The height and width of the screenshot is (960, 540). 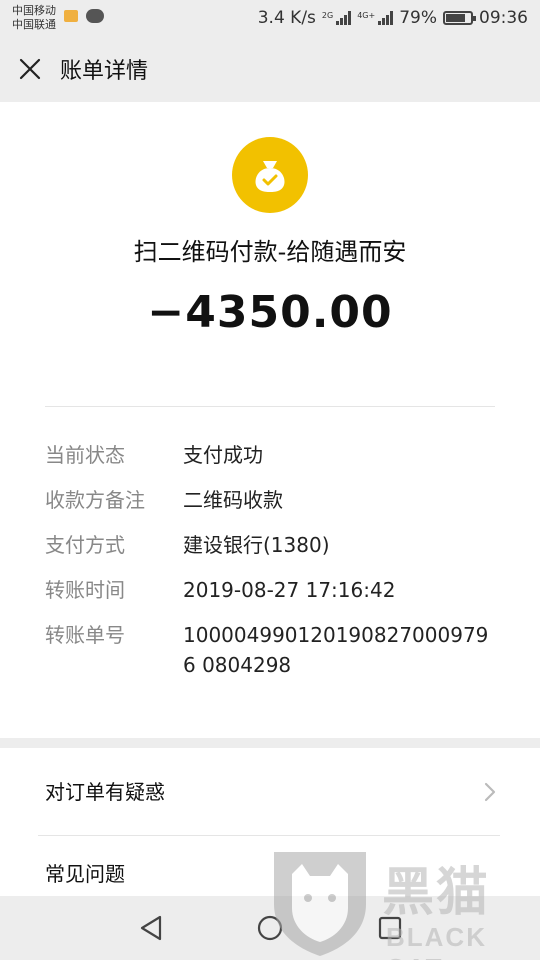 What do you see at coordinates (320, 904) in the screenshot?
I see `cat-shield-logo-icon` at bounding box center [320, 904].